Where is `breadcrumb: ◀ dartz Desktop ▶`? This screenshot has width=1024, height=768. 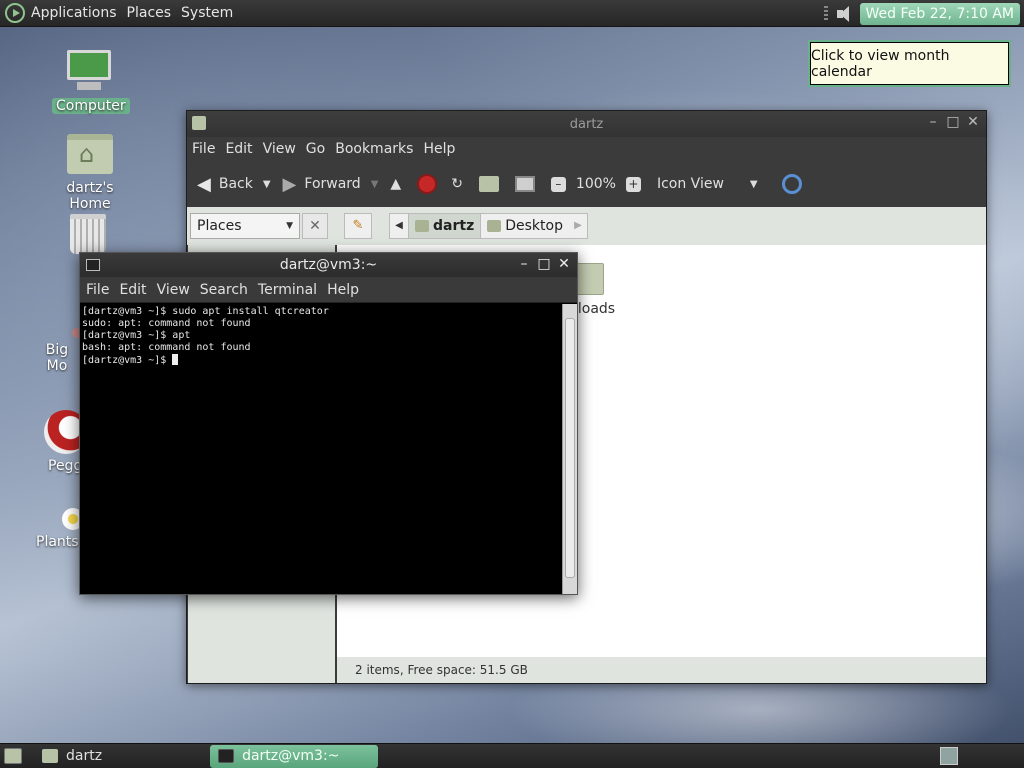 breadcrumb: ◀ dartz Desktop ▶ is located at coordinates (488, 226).